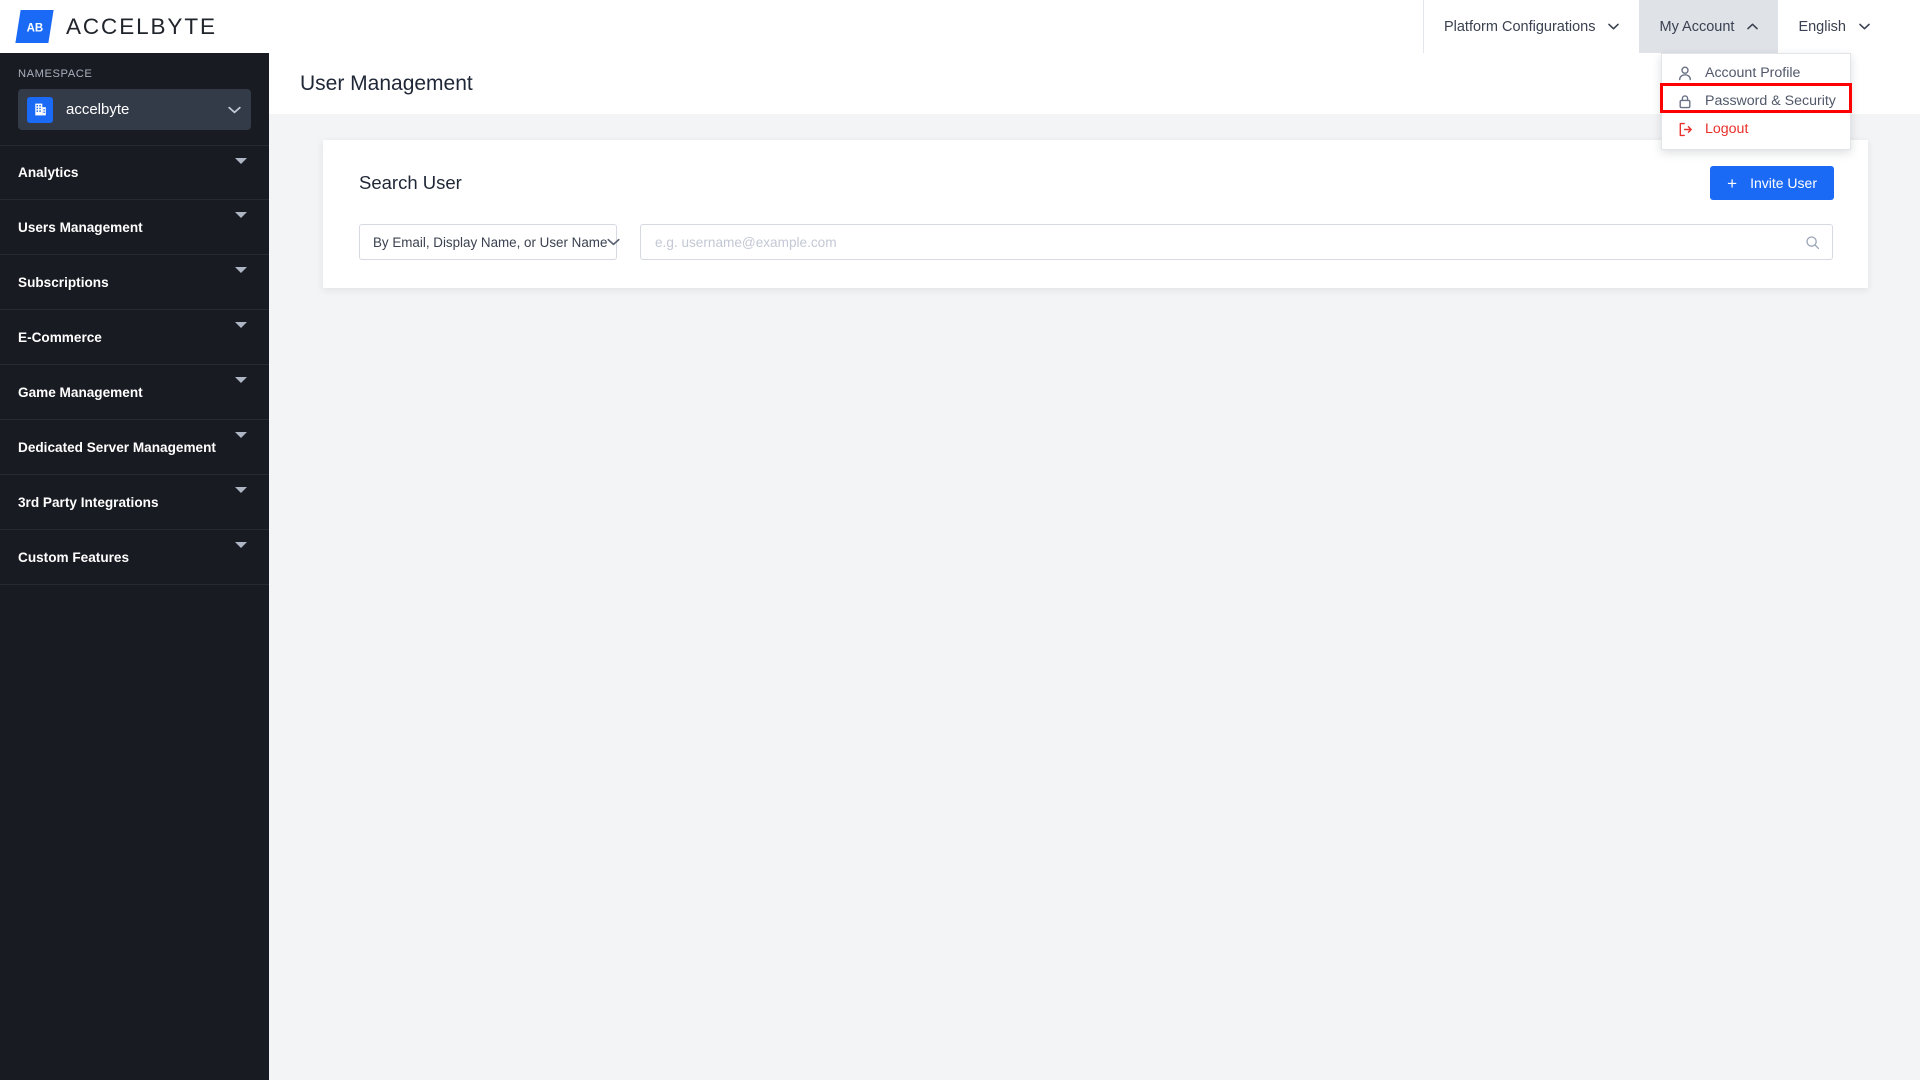  Describe the element at coordinates (1697, 26) in the screenshot. I see `topnav-label: My Account` at that location.